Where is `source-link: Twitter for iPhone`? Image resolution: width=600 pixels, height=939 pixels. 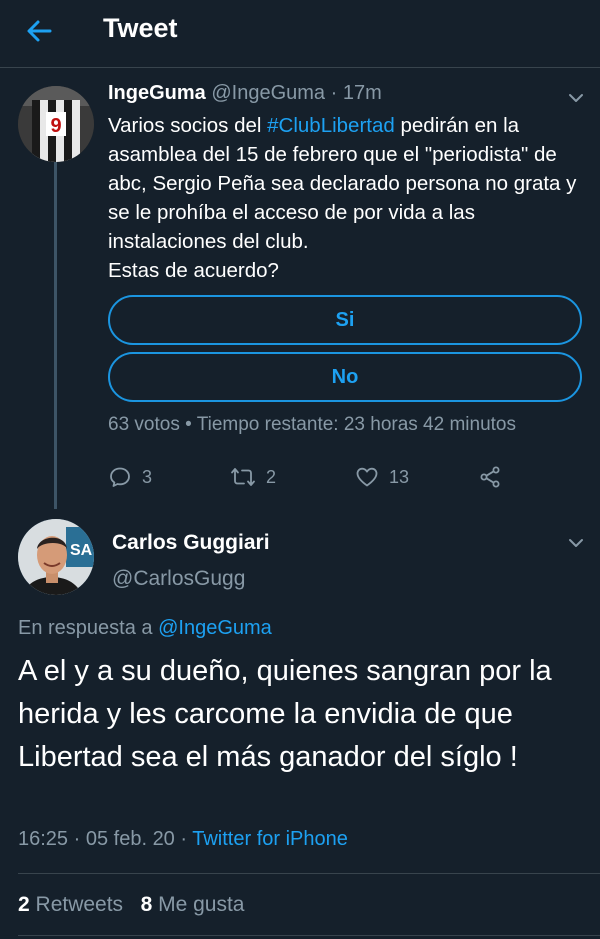 source-link: Twitter for iPhone is located at coordinates (270, 839).